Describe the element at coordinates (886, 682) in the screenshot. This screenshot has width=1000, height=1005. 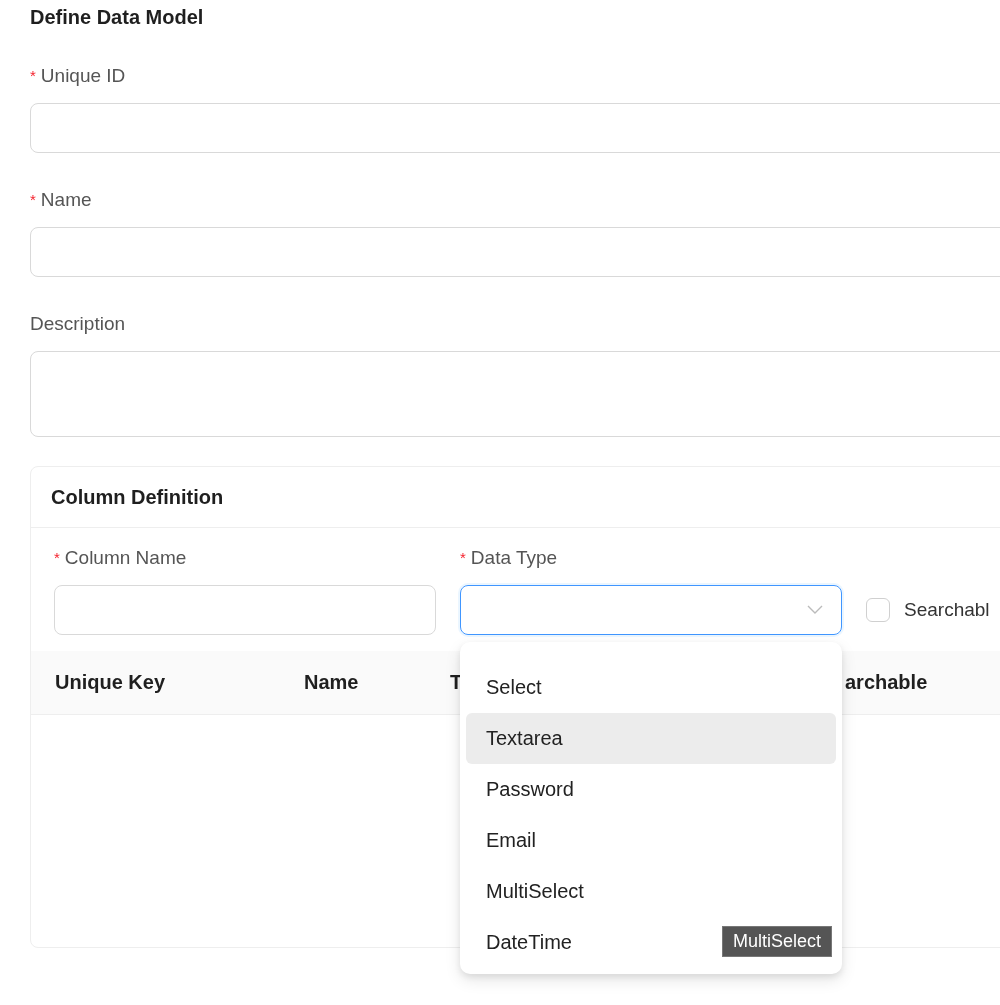
I see `column-header: archable` at that location.